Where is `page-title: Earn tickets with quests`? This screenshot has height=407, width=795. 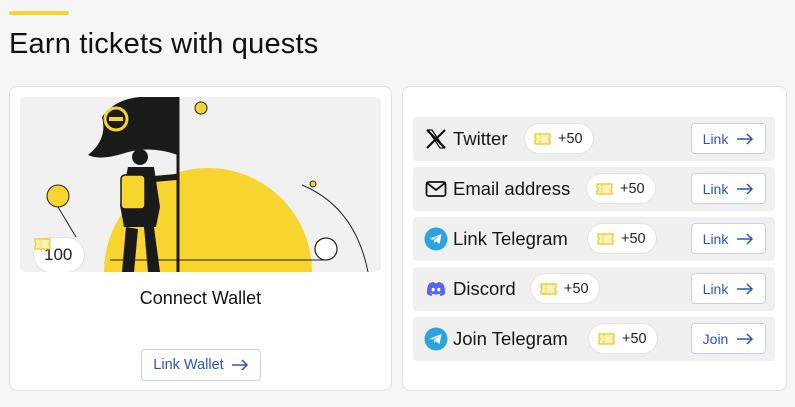 page-title: Earn tickets with quests is located at coordinates (164, 44).